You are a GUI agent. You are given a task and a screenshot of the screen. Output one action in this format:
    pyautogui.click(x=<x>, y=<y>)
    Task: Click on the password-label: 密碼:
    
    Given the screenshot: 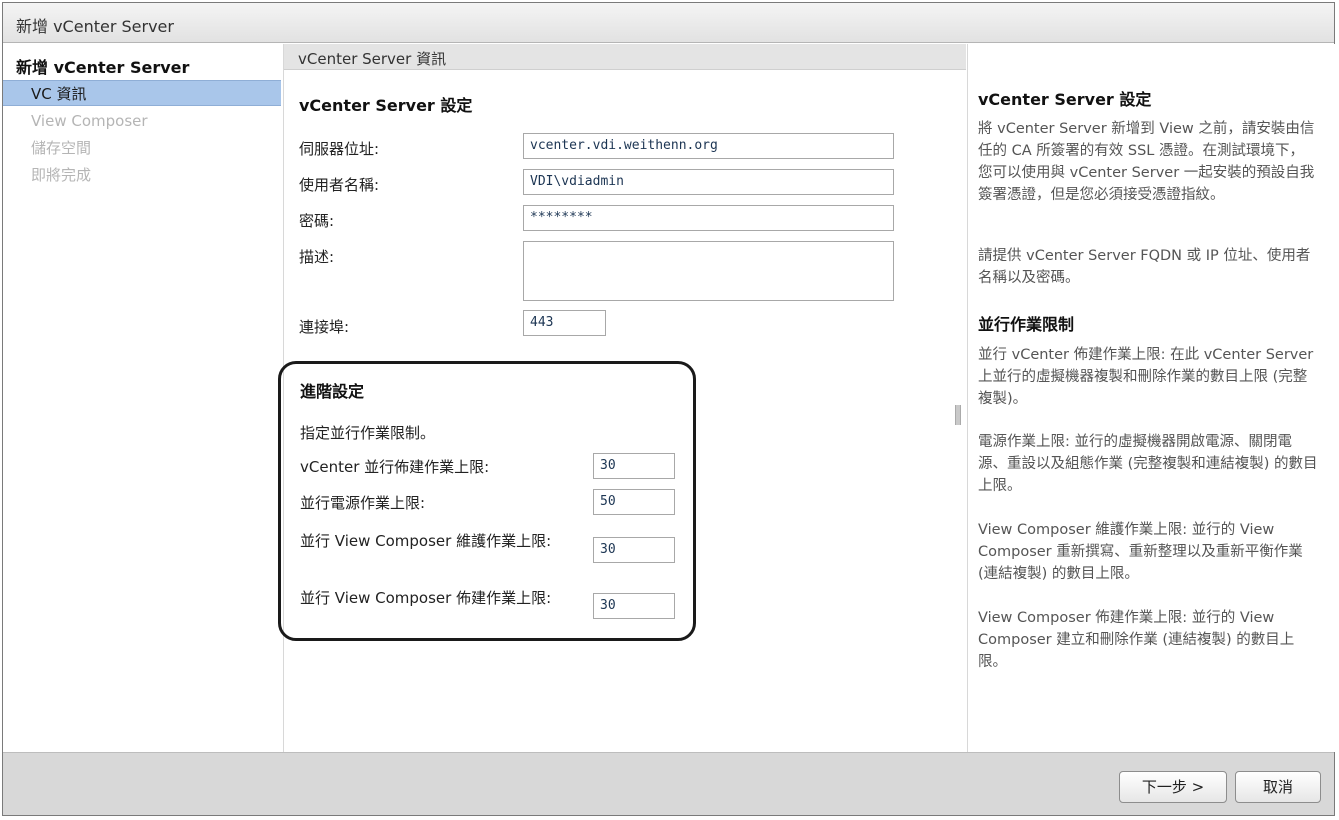 What is the action you would take?
    pyautogui.click(x=317, y=221)
    